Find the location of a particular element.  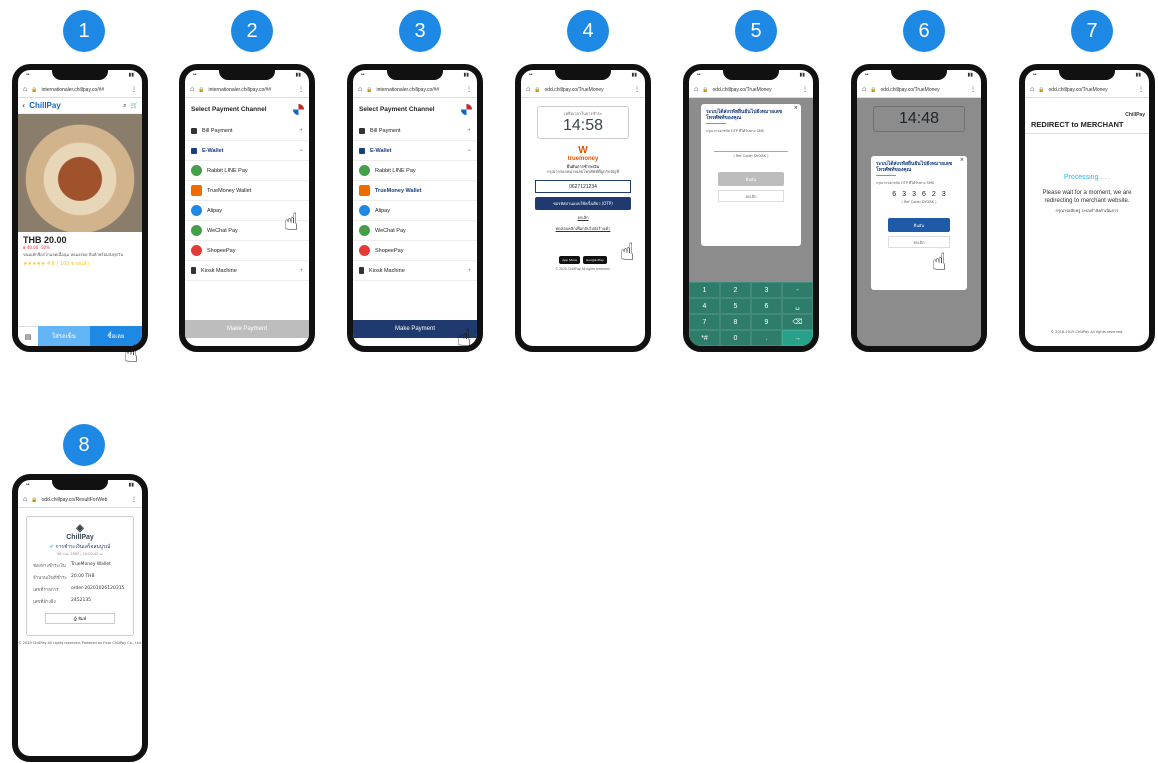

footer-text: © 2020 ChillPay All rights reserved. is located at coordinates (583, 269).